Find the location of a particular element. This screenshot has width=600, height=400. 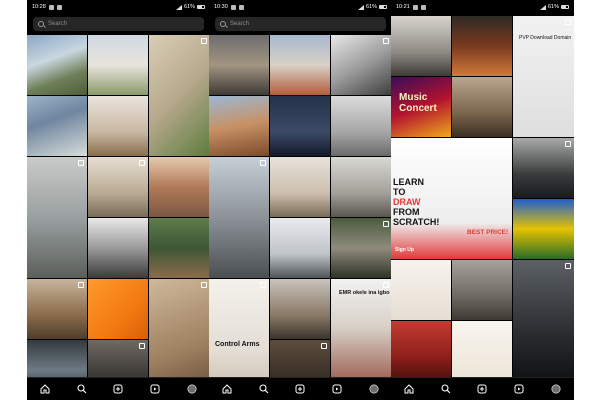

jerseys-tile is located at coordinates (118, 248).